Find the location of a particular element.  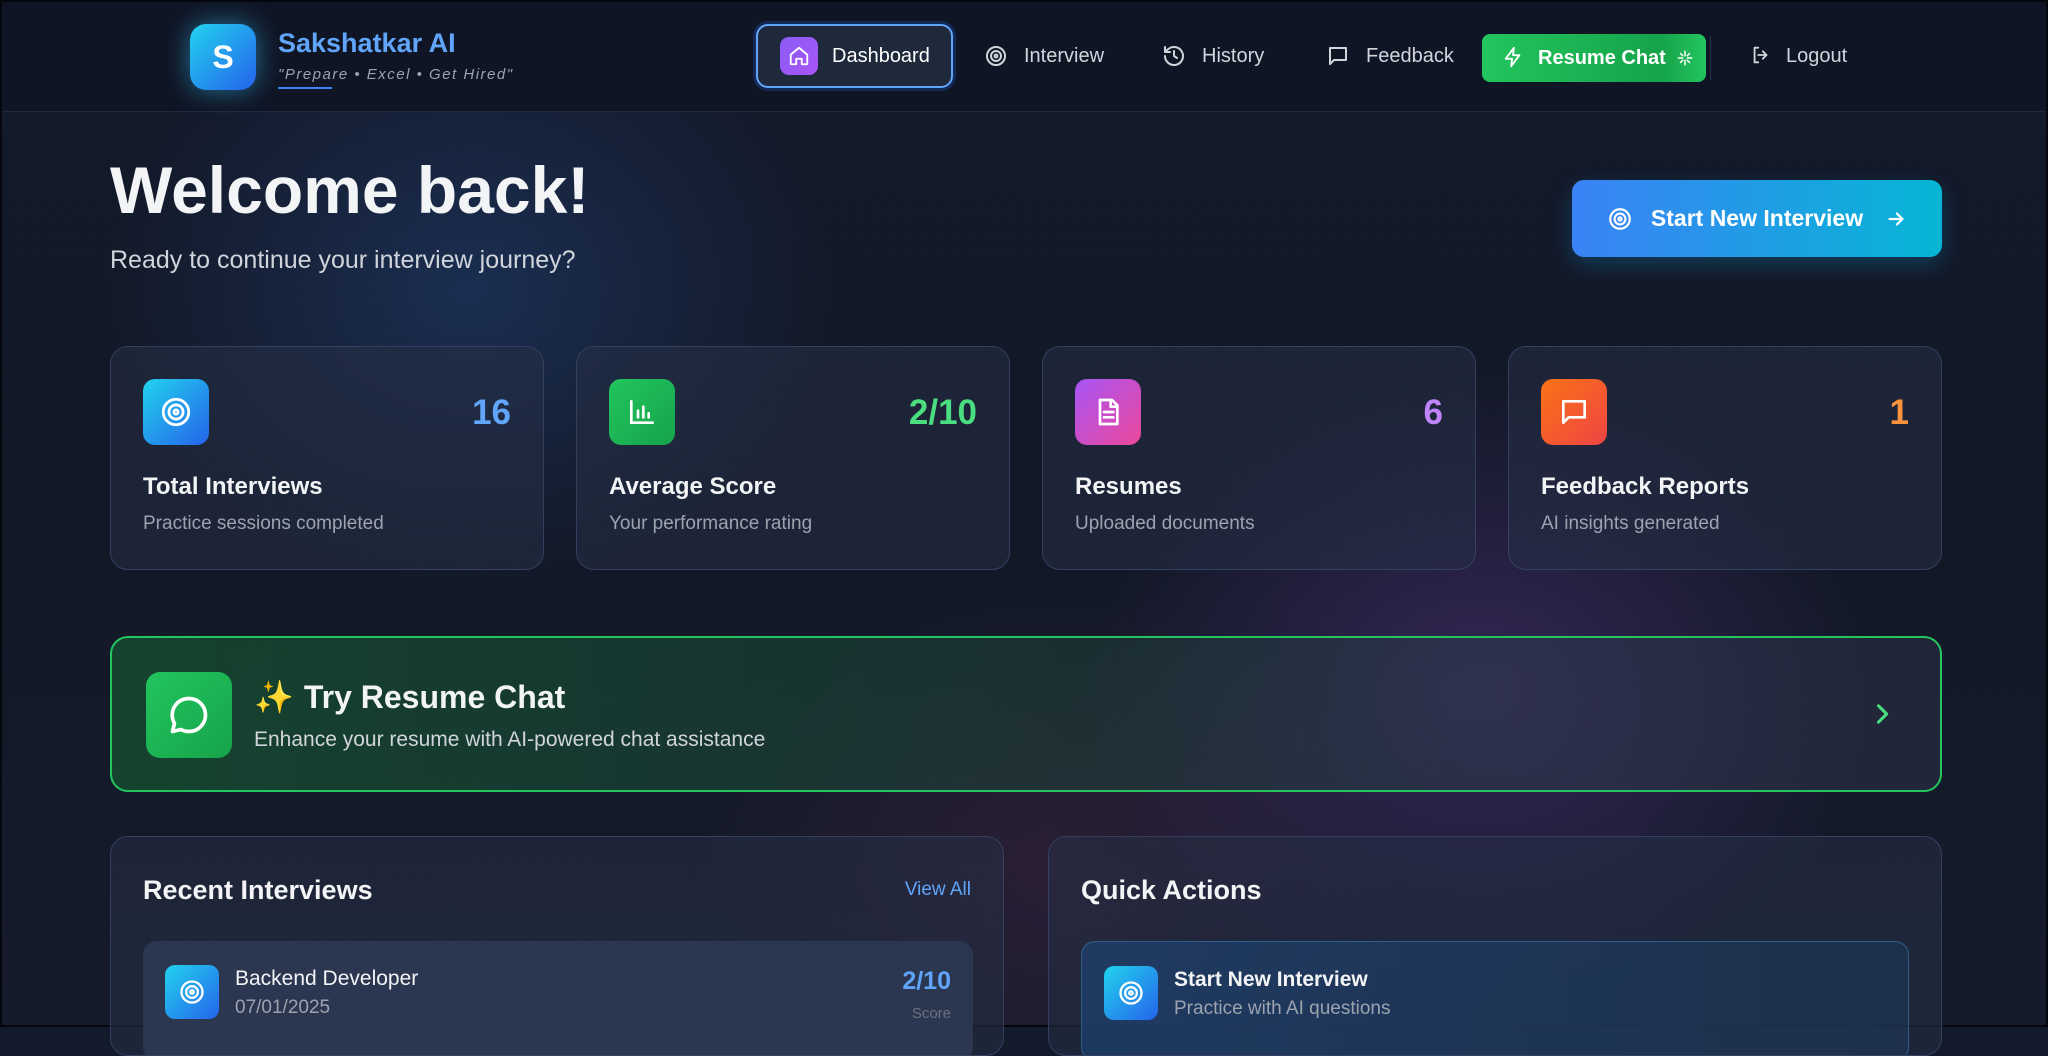

interview-score: 2/10 is located at coordinates (926, 981).